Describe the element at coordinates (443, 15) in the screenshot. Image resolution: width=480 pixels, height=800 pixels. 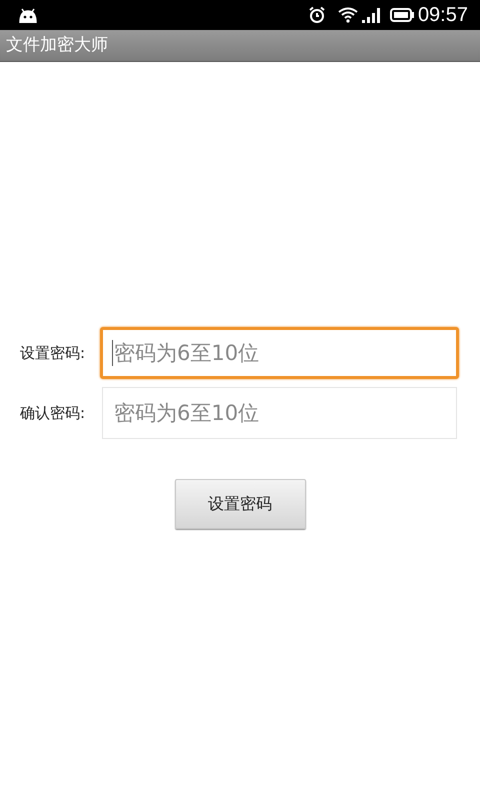
I see `status-time: 09:57` at that location.